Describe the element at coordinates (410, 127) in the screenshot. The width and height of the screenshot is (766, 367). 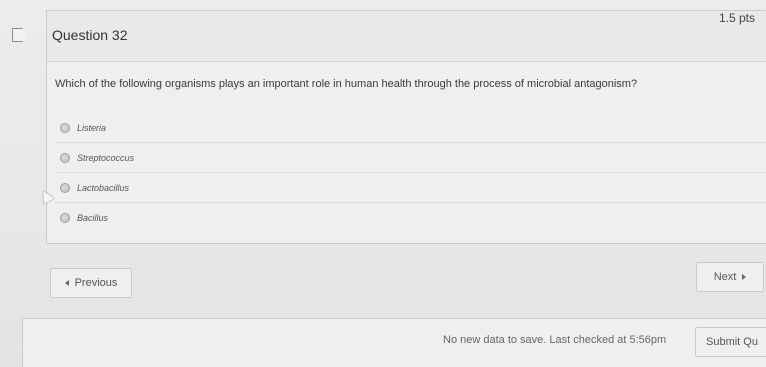
I see `answer-option: Listeria` at that location.